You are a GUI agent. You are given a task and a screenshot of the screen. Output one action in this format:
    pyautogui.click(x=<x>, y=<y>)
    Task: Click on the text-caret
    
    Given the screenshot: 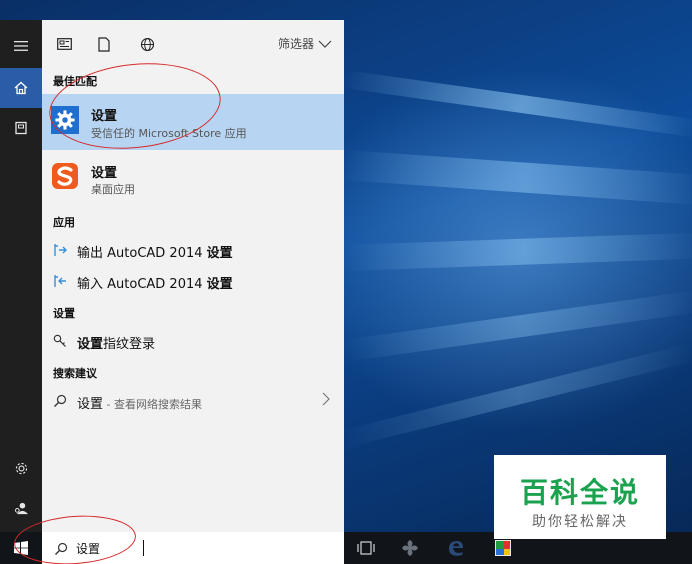 What is the action you would take?
    pyautogui.click(x=143, y=548)
    